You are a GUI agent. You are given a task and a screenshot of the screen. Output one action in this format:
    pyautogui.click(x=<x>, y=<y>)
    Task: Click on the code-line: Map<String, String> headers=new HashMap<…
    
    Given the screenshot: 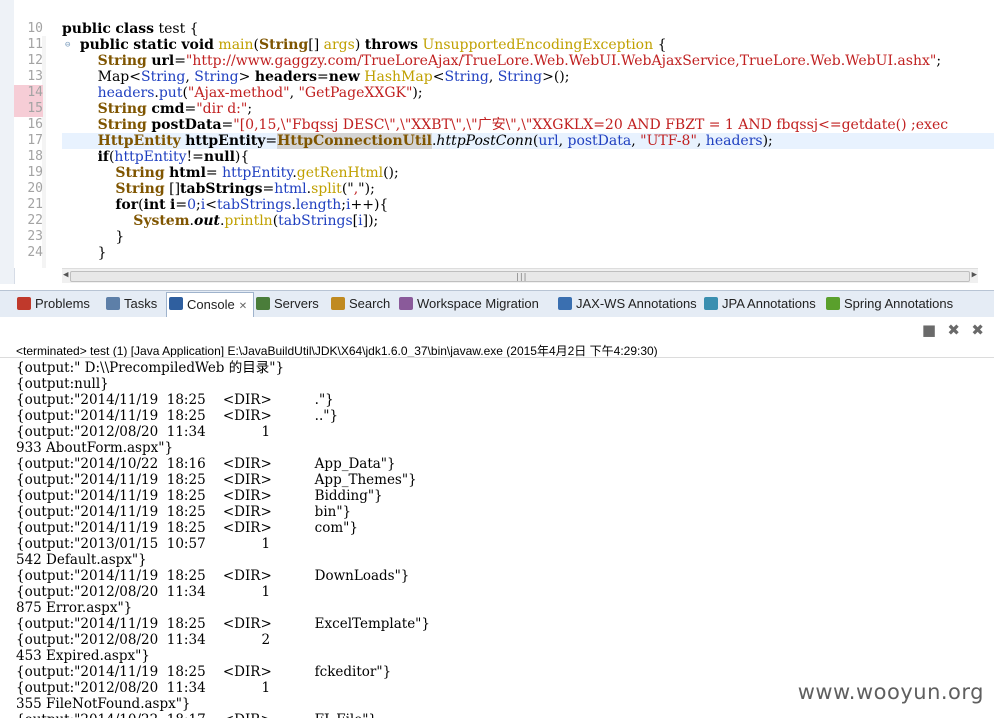 What is the action you would take?
    pyautogui.click(x=316, y=77)
    